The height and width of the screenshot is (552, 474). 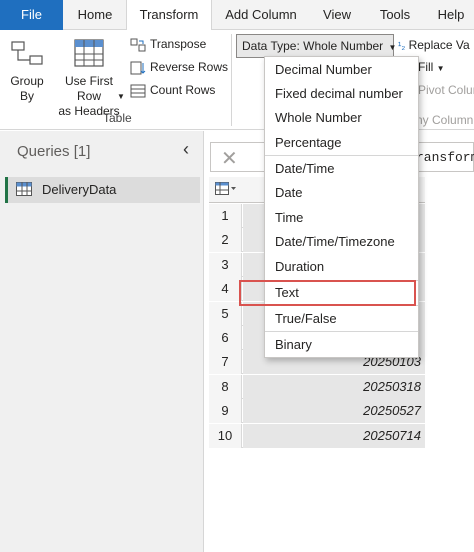 I want to click on pivot-column-button: Pivot Column, so click(x=446, y=90).